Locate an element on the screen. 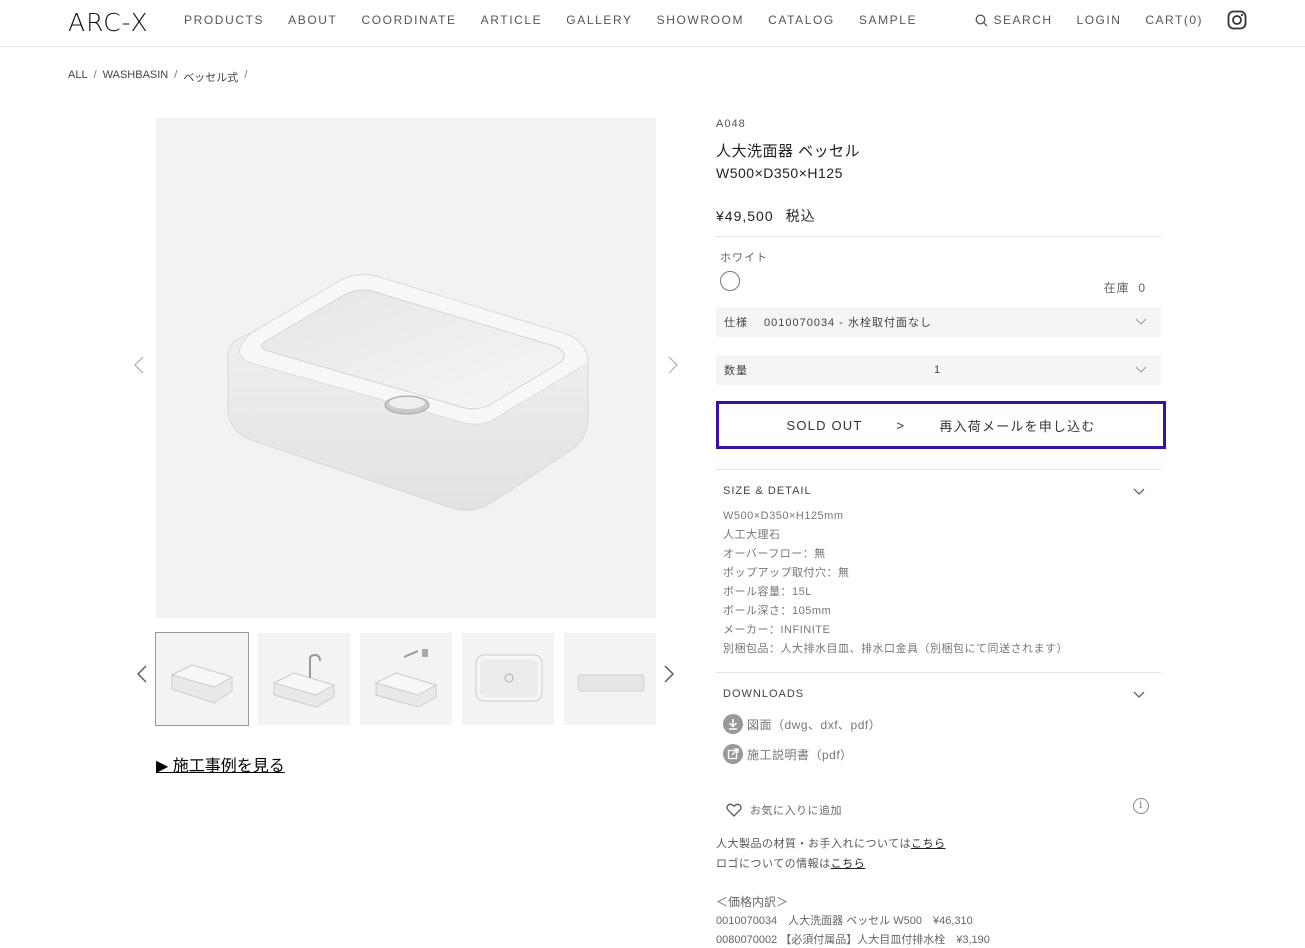 This screenshot has width=1305, height=948. nav-article: ARTICLE is located at coordinates (512, 20).